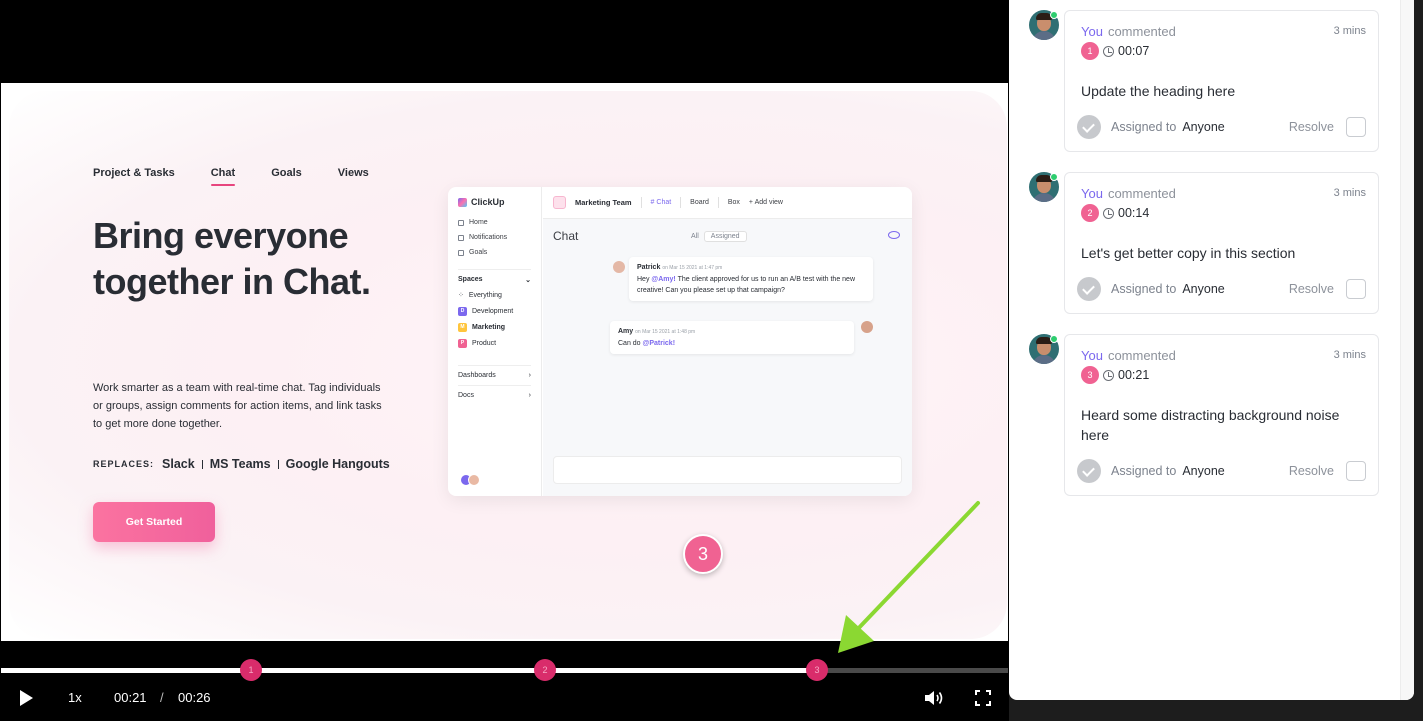 This screenshot has width=1423, height=721. What do you see at coordinates (699, 202) in the screenshot?
I see `mock-tab-board: Board` at bounding box center [699, 202].